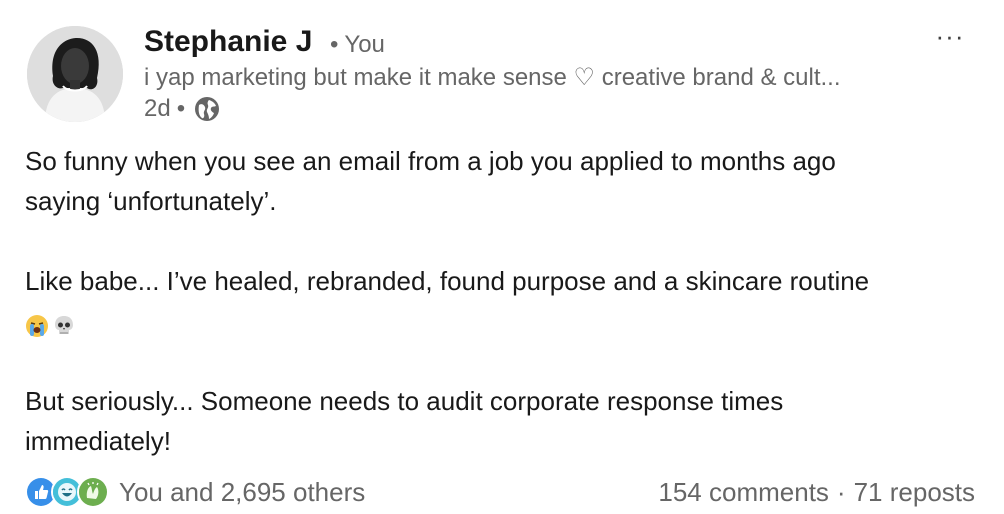  What do you see at coordinates (950, 36) in the screenshot?
I see `more-options-button: ···` at bounding box center [950, 36].